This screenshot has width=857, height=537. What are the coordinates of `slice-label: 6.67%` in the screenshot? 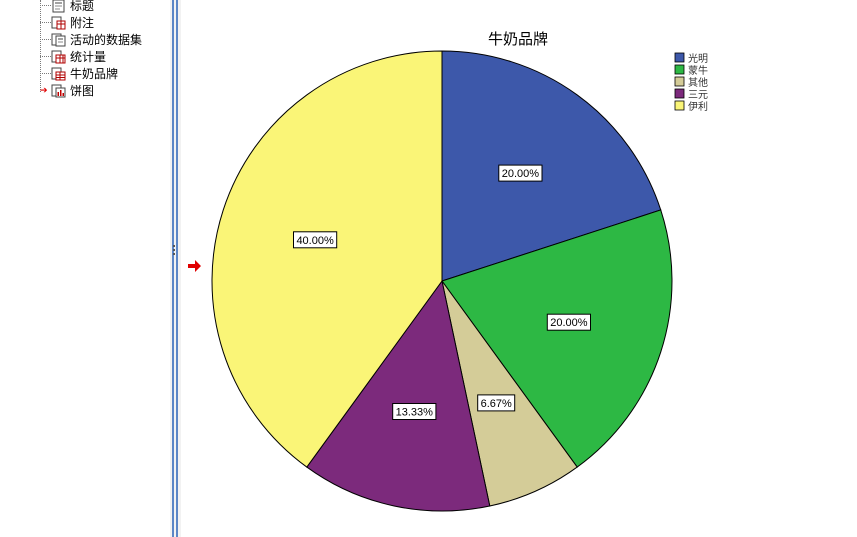 It's located at (496, 403).